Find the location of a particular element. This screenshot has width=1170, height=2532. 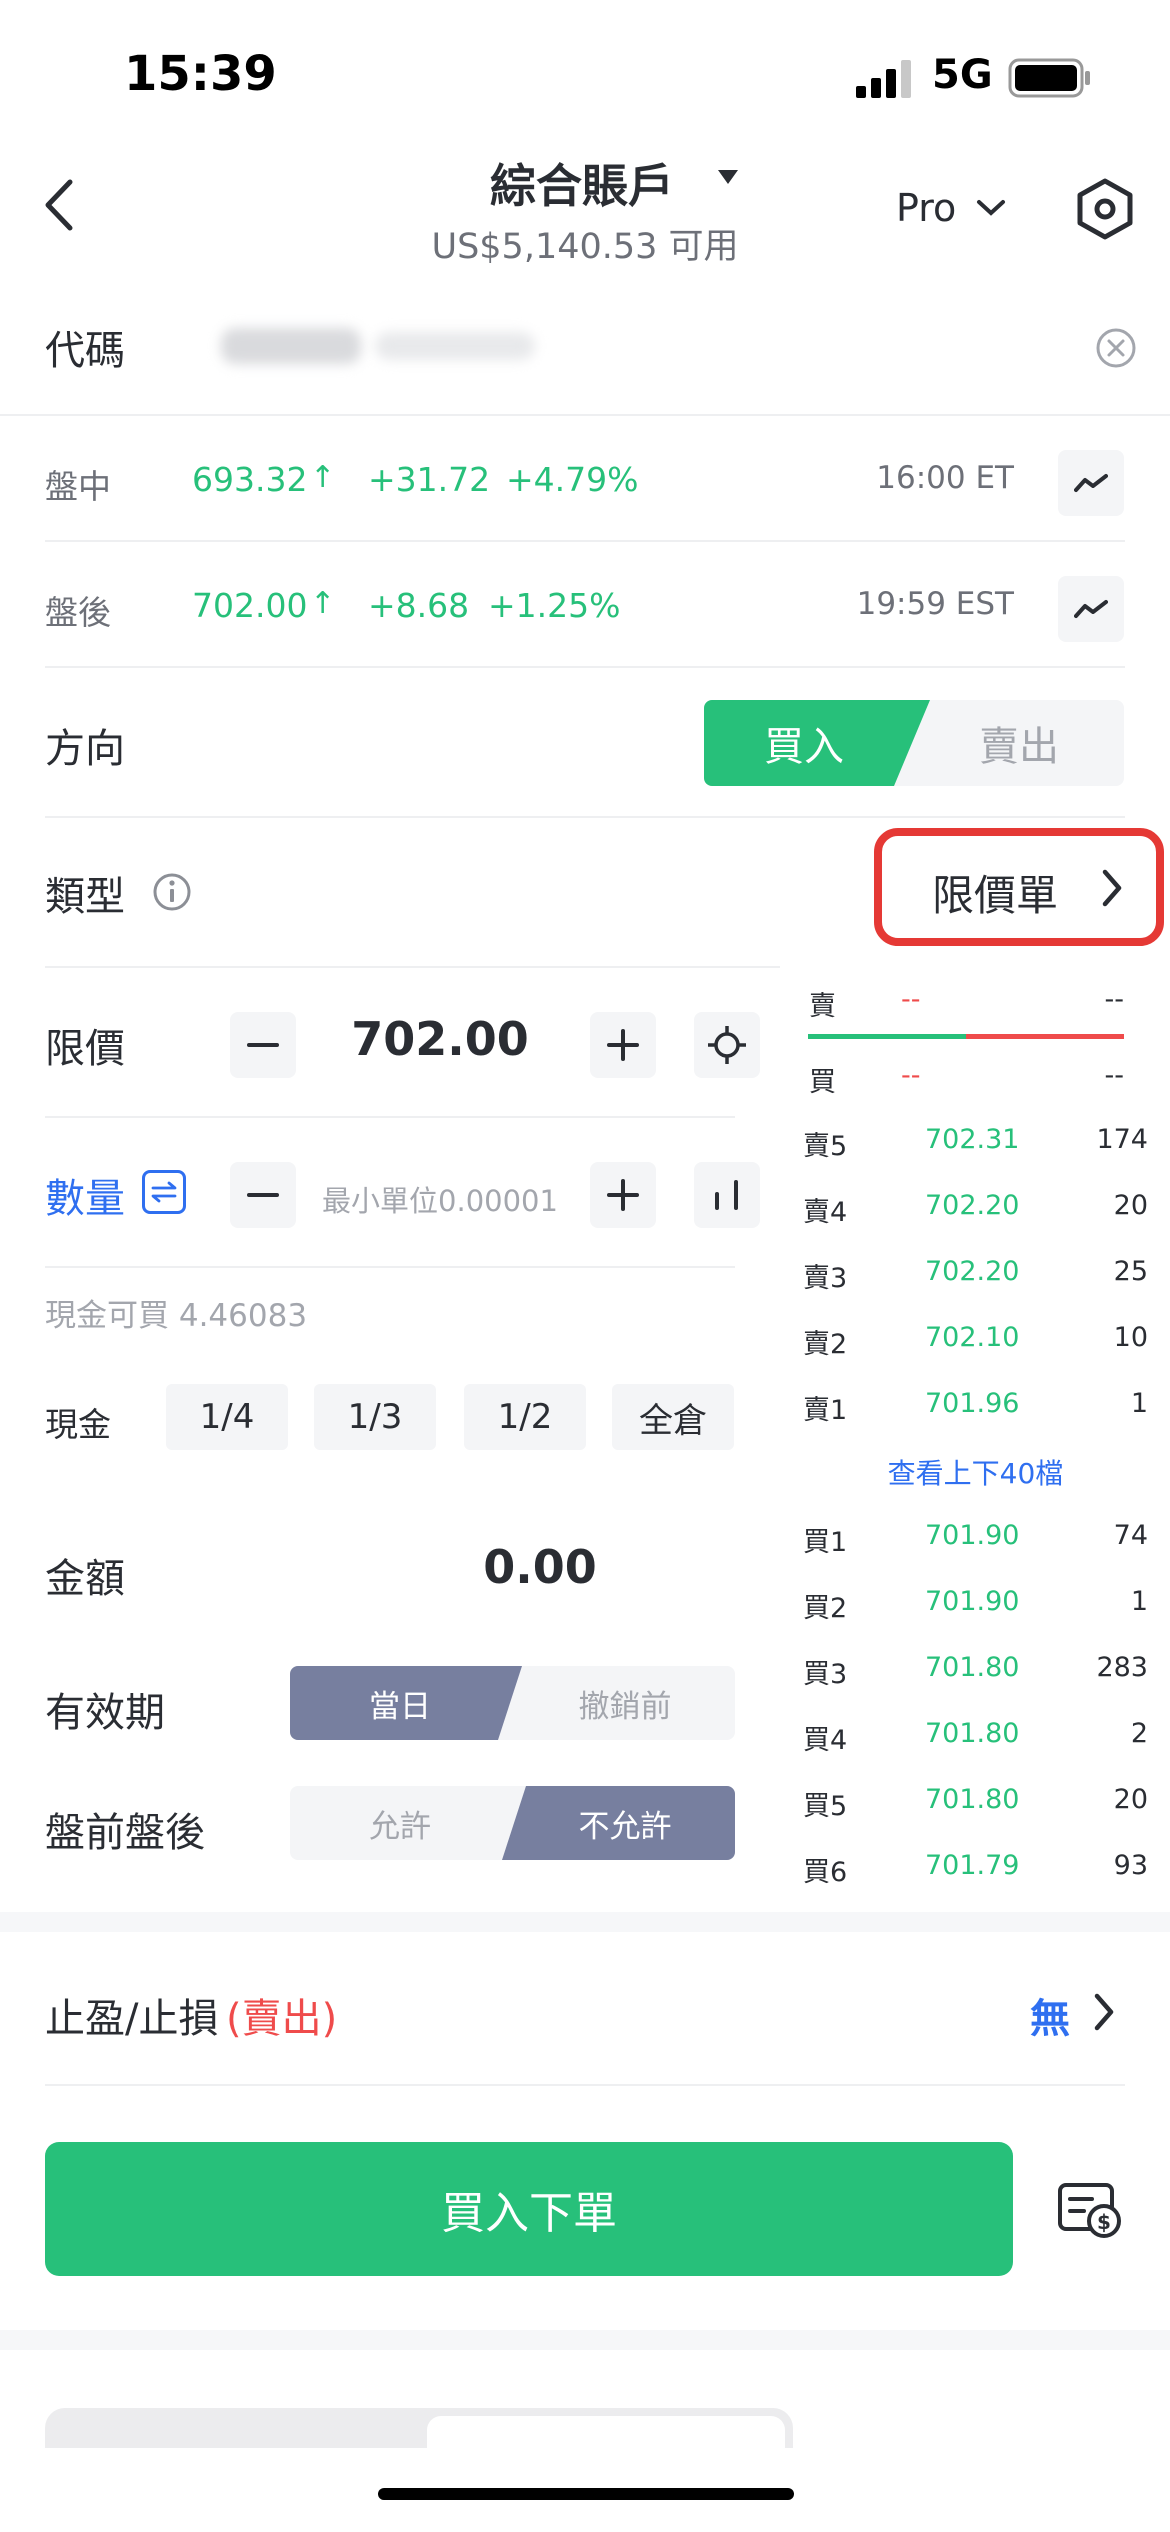

order-history-button: $ is located at coordinates (1090, 2211).